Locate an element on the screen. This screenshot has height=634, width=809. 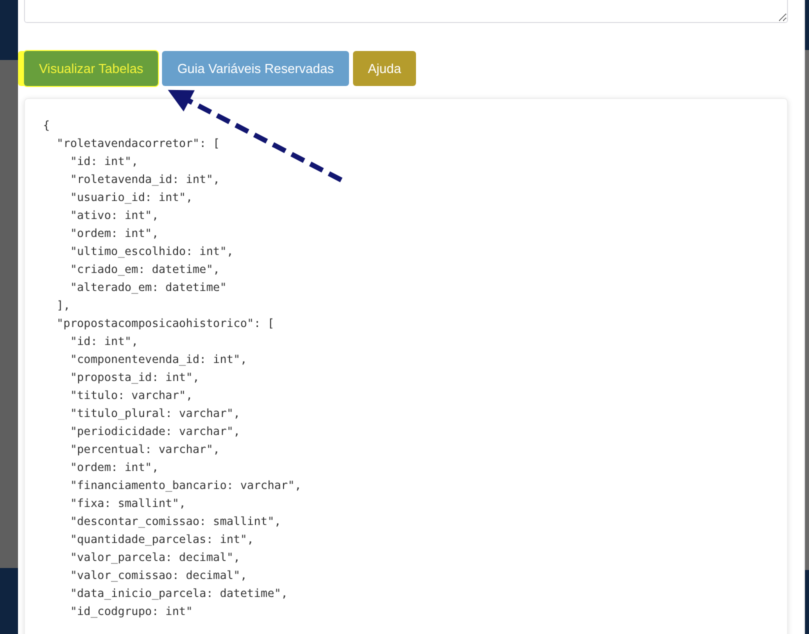
guide-button: Guia Variáveis Reservadas is located at coordinates (255, 68).